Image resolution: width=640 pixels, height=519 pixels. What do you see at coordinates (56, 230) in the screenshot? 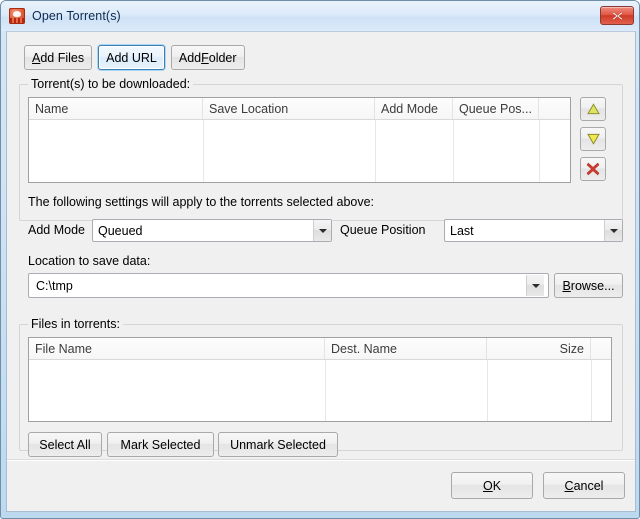
I see `add-mode-label: Add Mode` at bounding box center [56, 230].